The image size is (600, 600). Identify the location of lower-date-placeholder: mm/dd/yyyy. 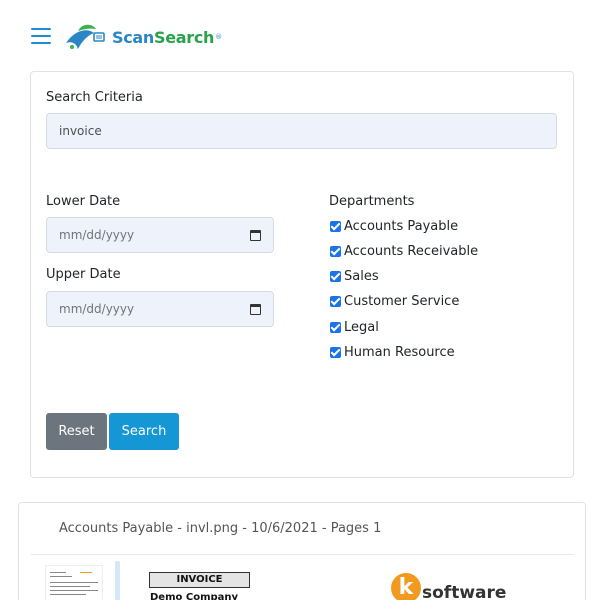
(97, 235).